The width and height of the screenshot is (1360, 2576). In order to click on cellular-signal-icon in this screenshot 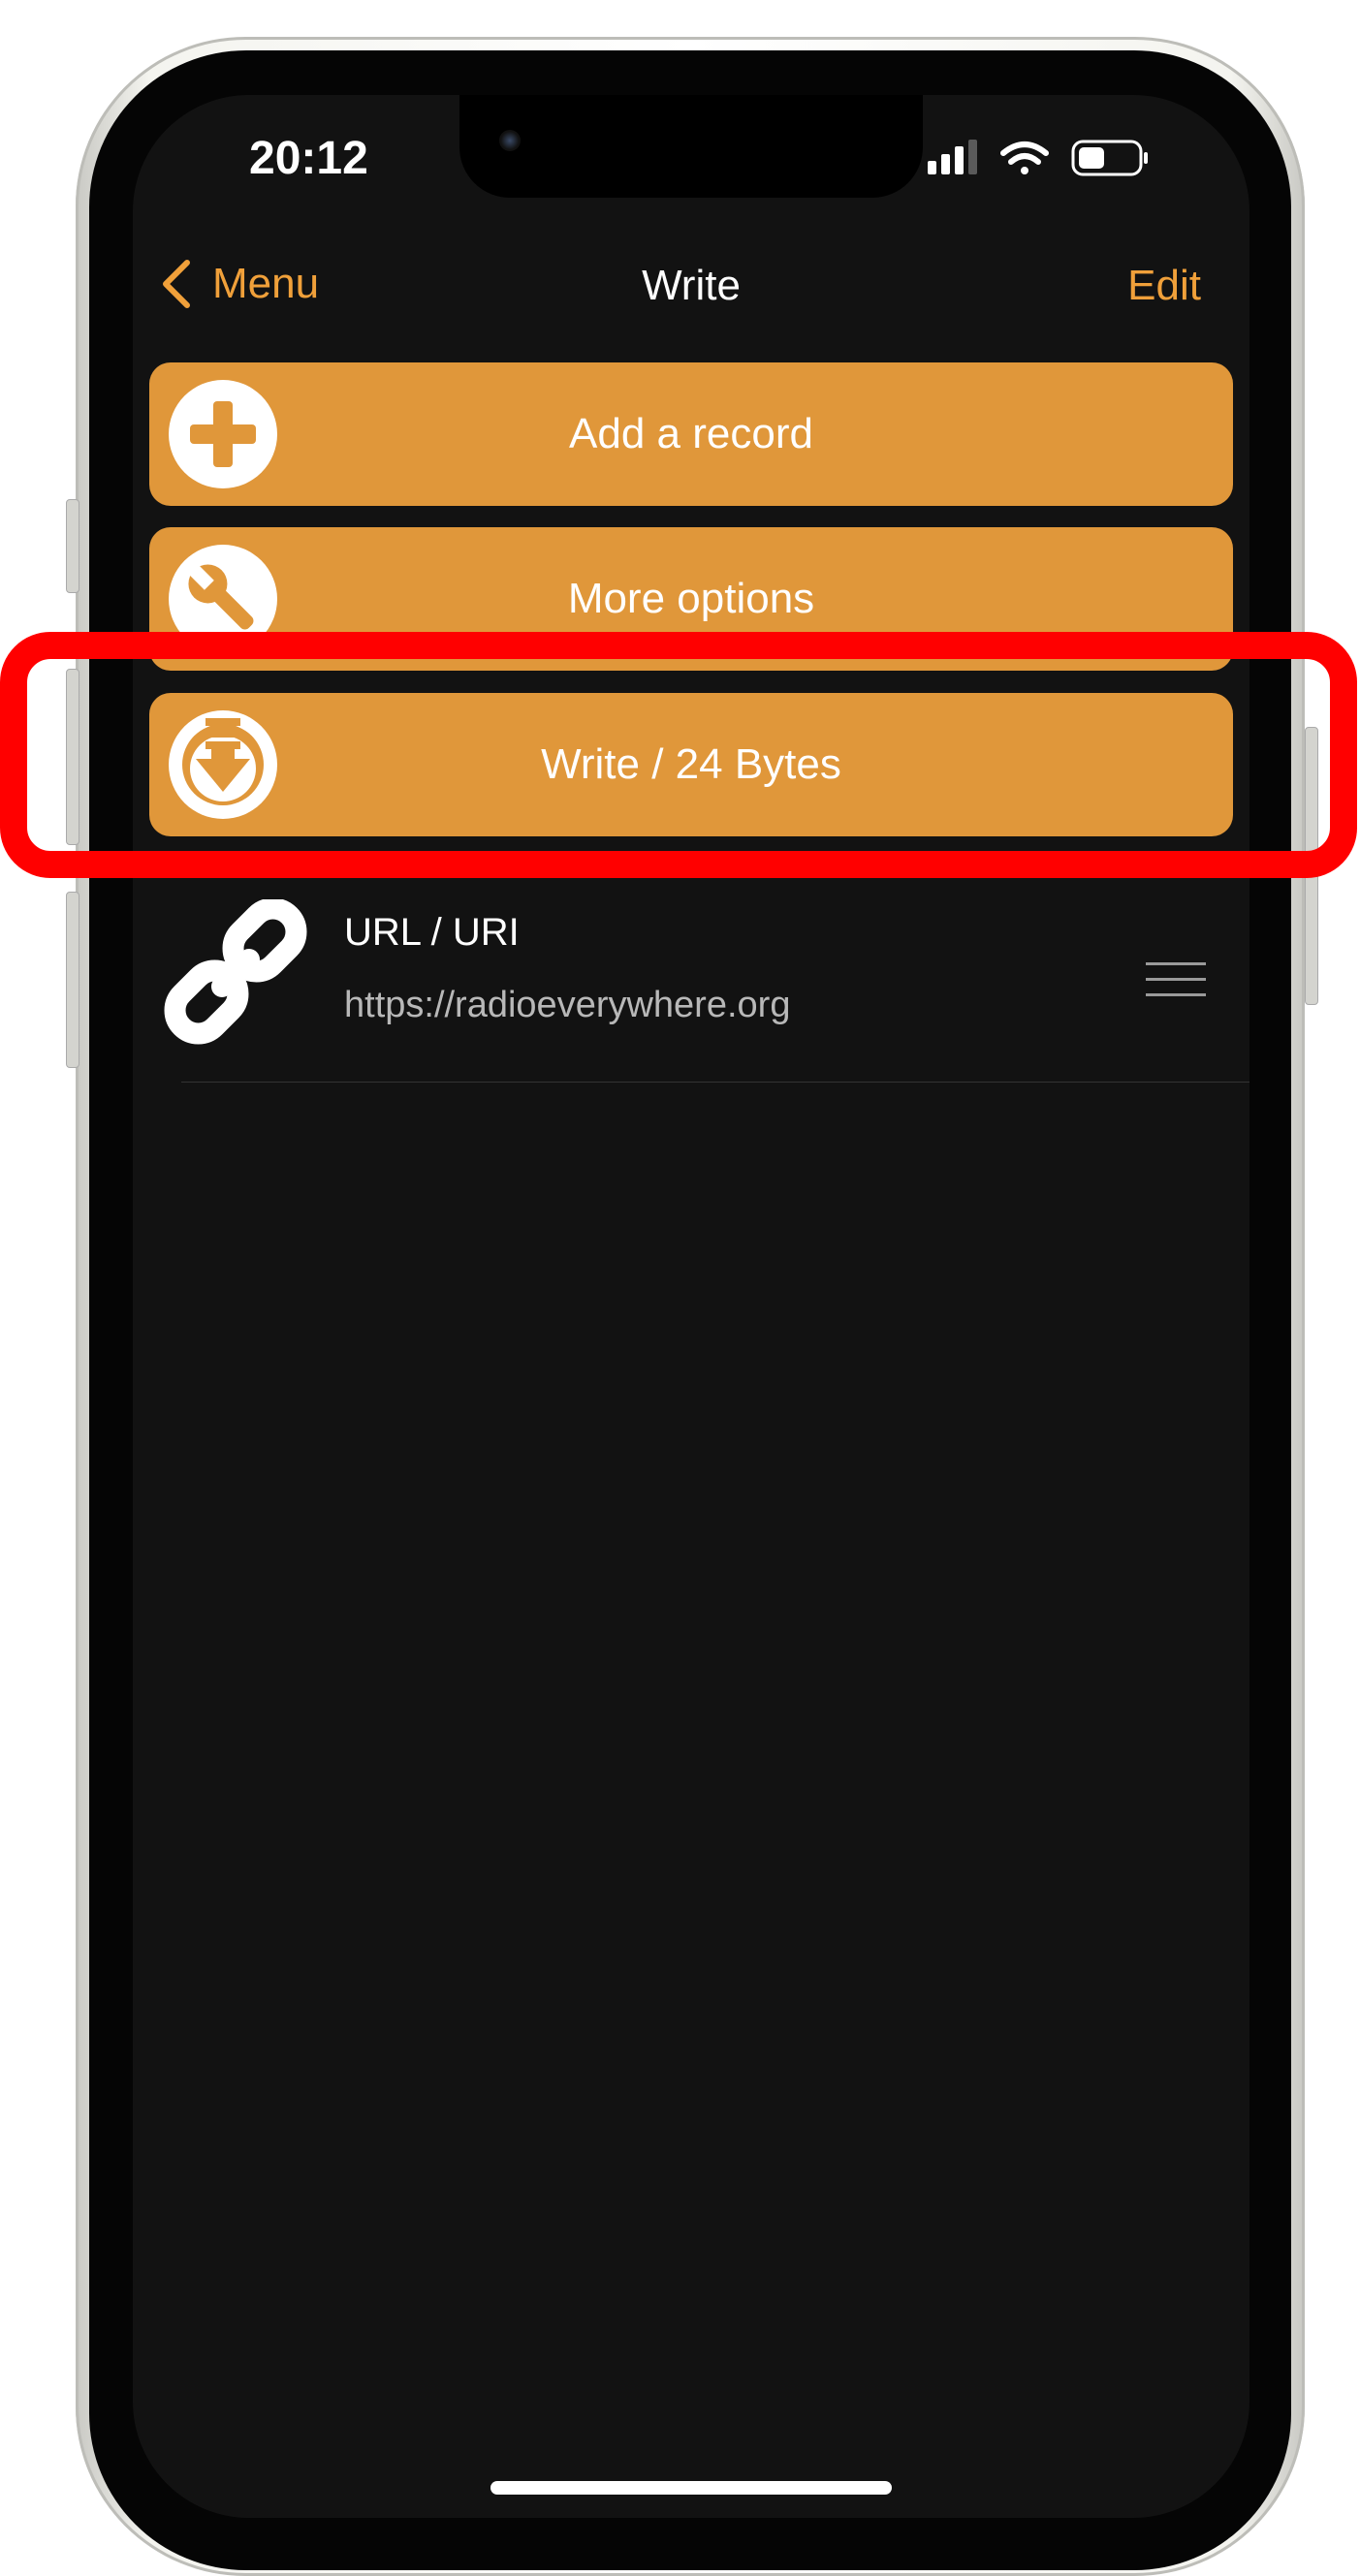, I will do `click(953, 157)`.